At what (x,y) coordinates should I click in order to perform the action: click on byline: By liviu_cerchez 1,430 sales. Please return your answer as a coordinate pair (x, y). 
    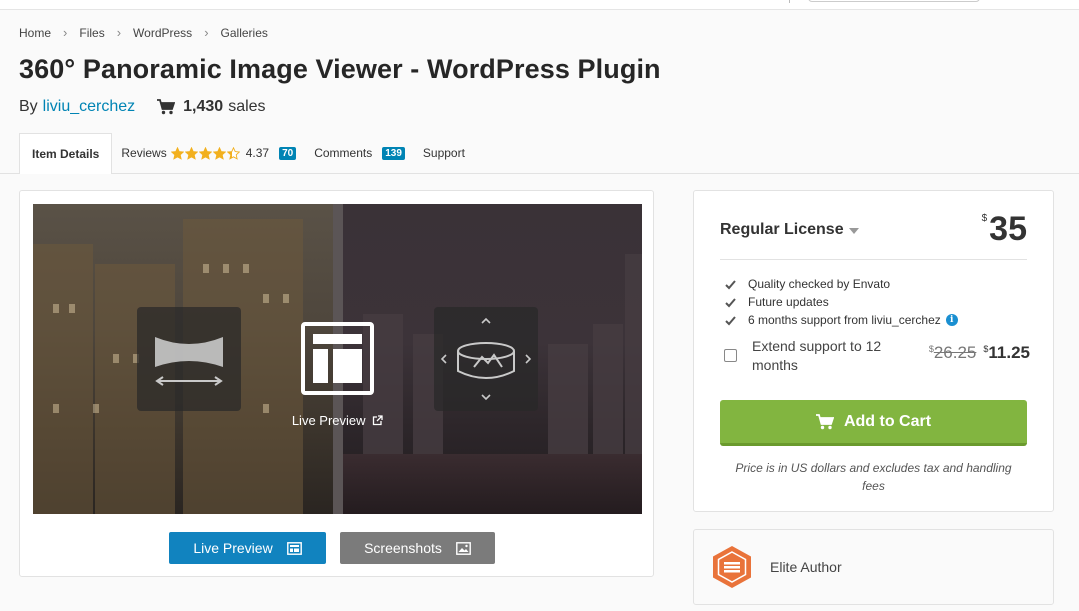
    Looking at the image, I should click on (142, 107).